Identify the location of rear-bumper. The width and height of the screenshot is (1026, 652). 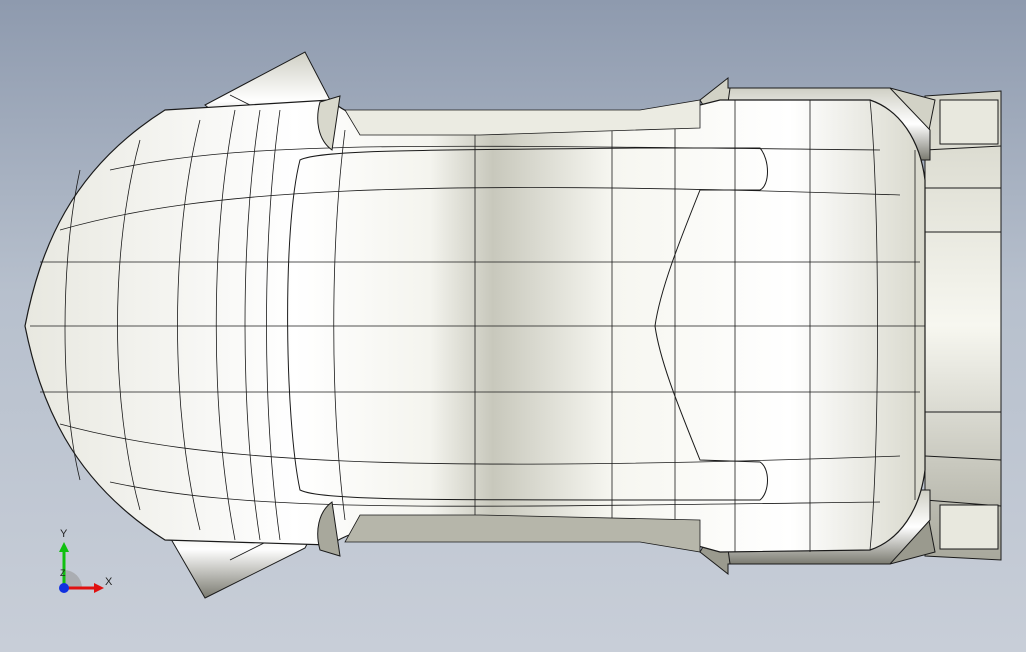
(963, 325).